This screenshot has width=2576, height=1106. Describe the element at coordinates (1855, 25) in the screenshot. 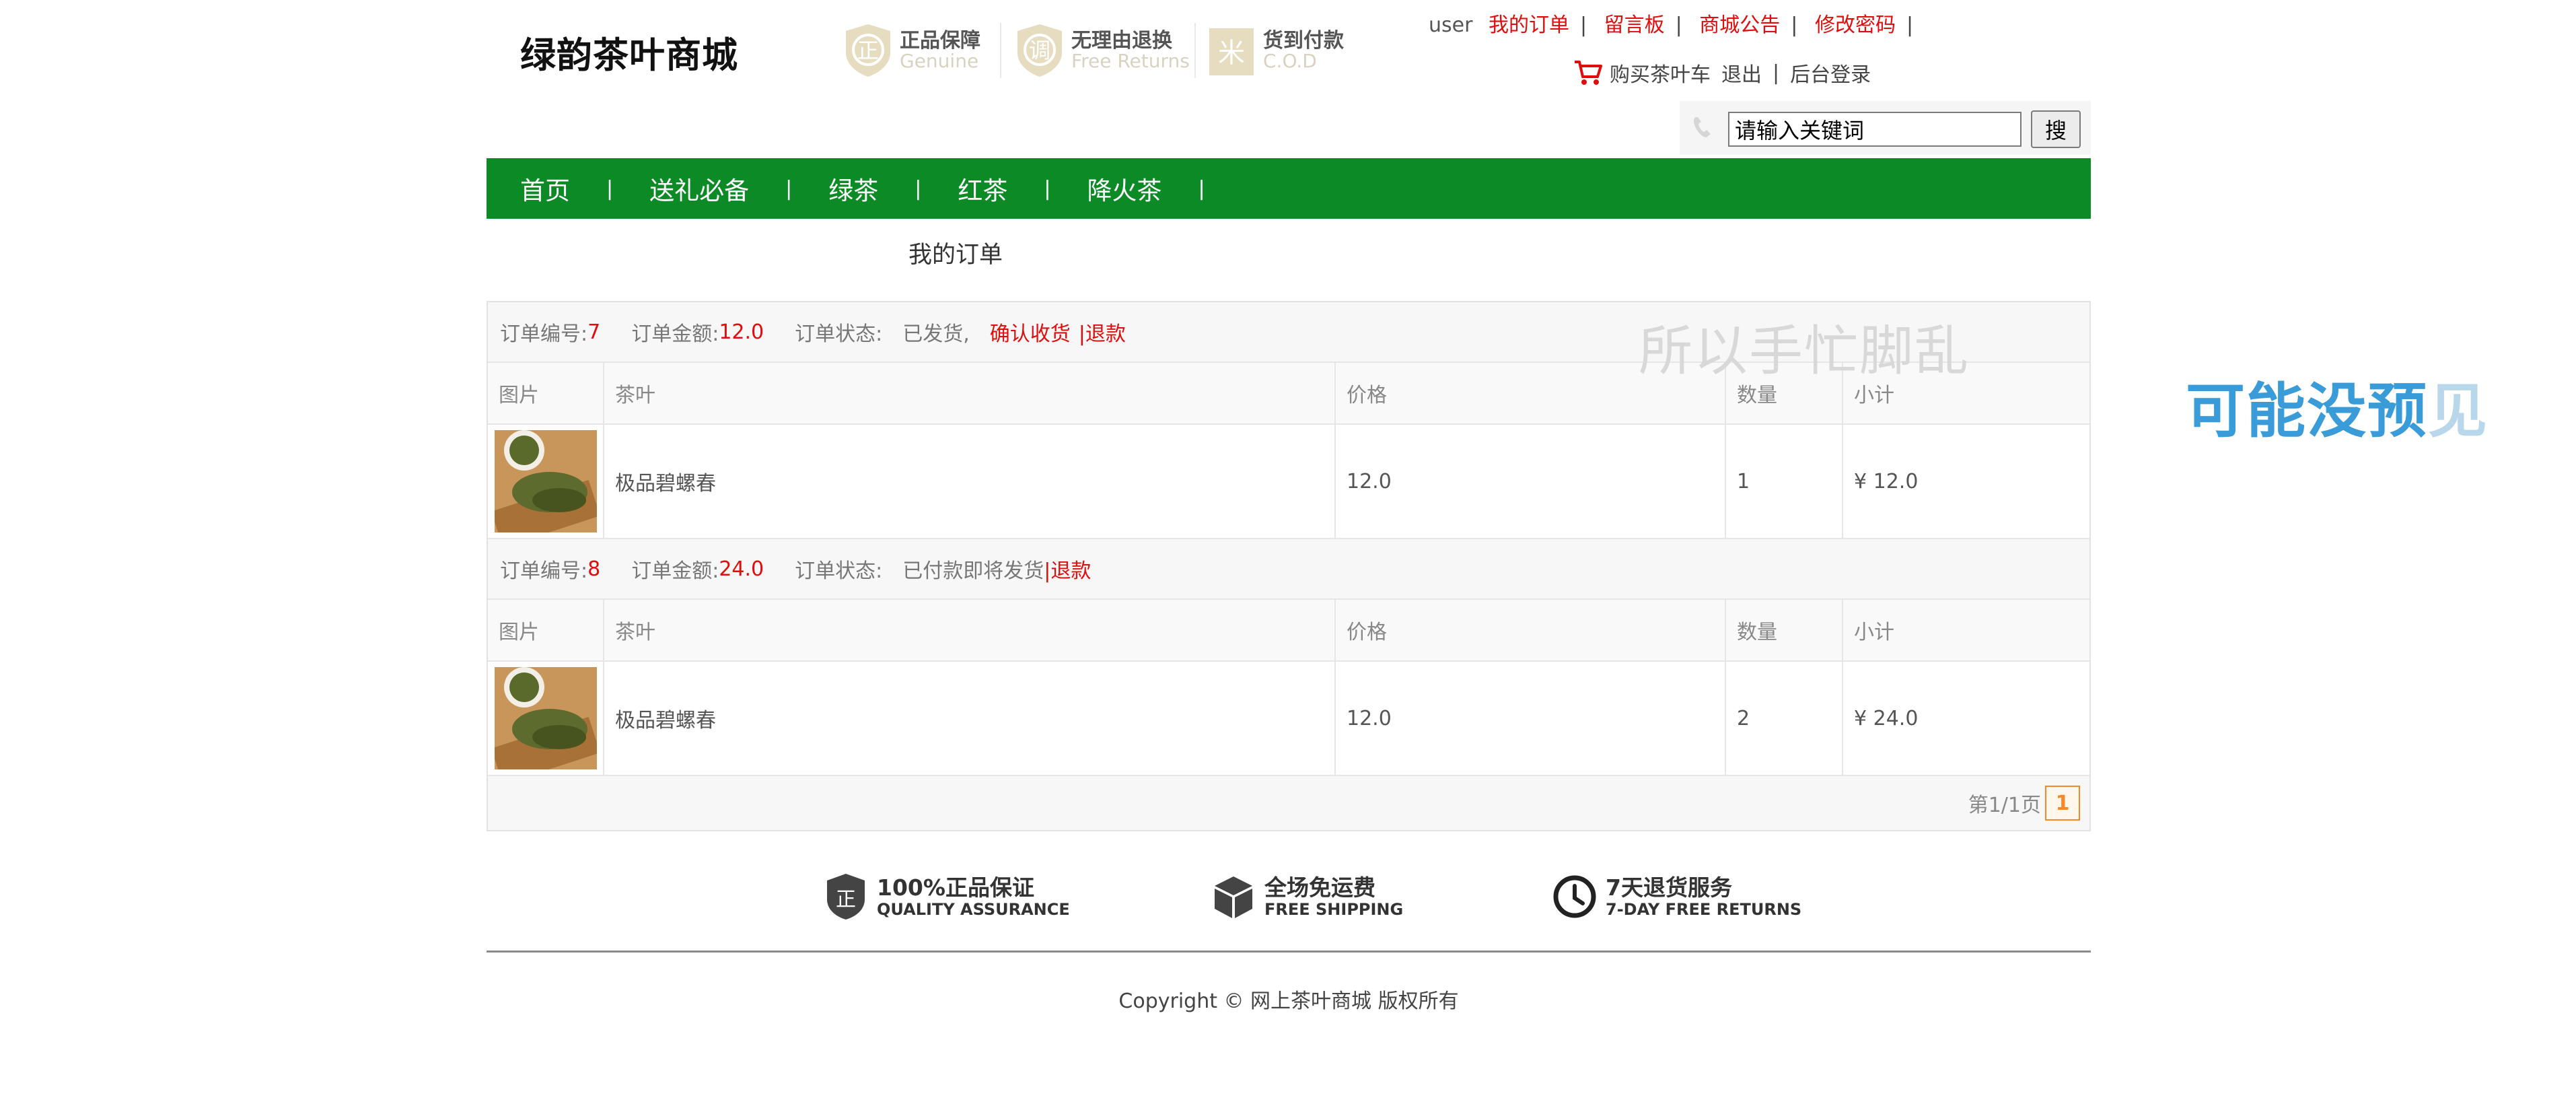

I see `change-password-link: 修改密码` at that location.